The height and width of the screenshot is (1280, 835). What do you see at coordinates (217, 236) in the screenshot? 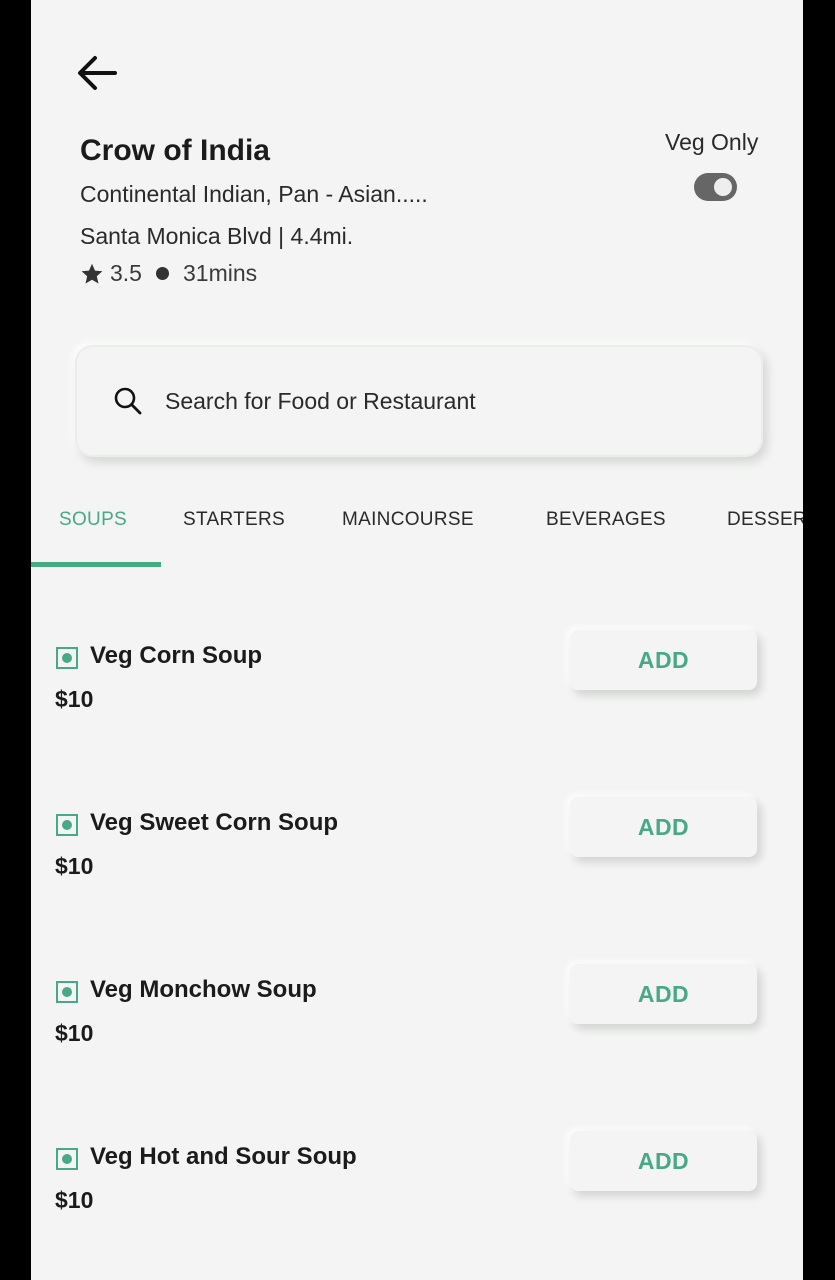
I see `restaurant-address: Santa Monica Blvd | 4.4mi.` at bounding box center [217, 236].